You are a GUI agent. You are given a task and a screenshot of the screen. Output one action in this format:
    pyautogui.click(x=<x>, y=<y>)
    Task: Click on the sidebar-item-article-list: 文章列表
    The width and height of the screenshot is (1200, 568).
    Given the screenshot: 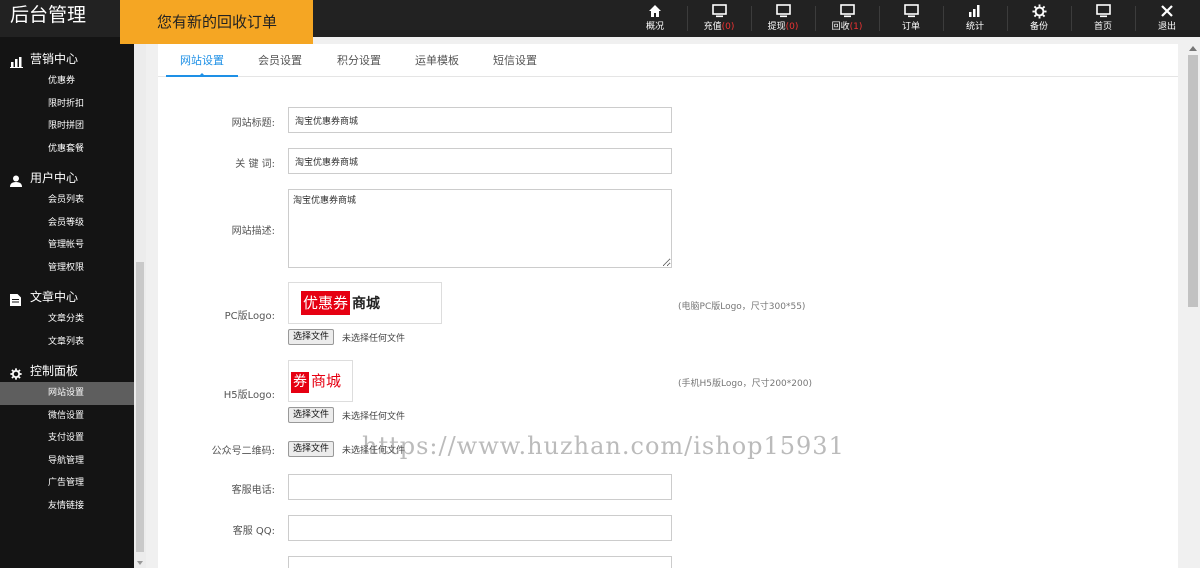 What is the action you would take?
    pyautogui.click(x=67, y=342)
    